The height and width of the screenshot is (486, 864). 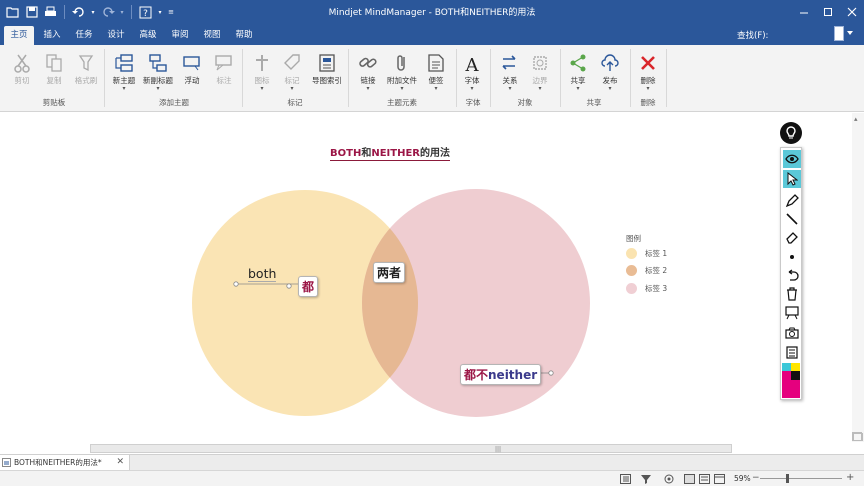 I want to click on legend-item: 标签 3, so click(x=646, y=288).